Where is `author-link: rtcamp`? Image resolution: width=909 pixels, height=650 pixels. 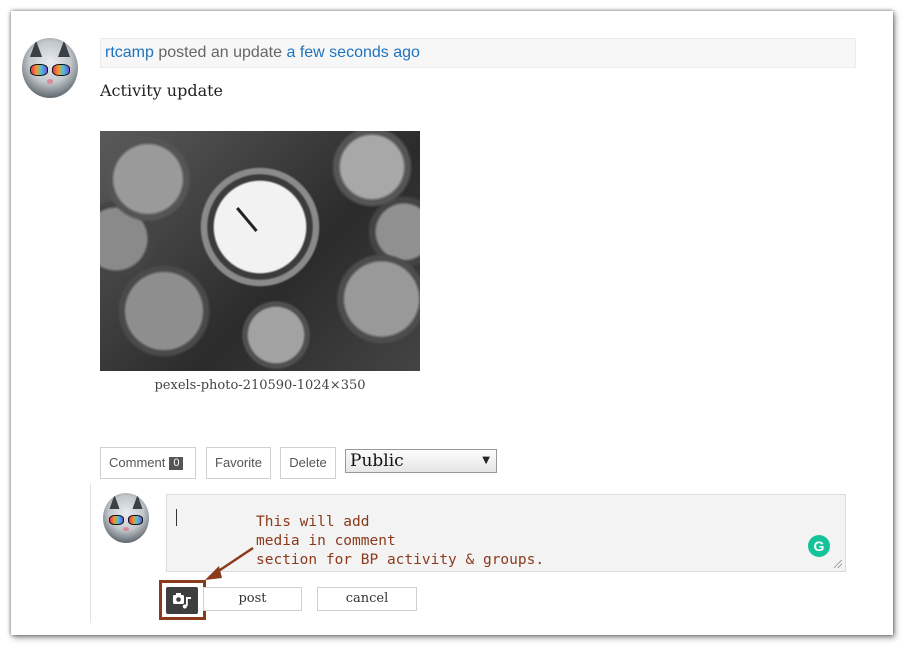 author-link: rtcamp is located at coordinates (129, 52).